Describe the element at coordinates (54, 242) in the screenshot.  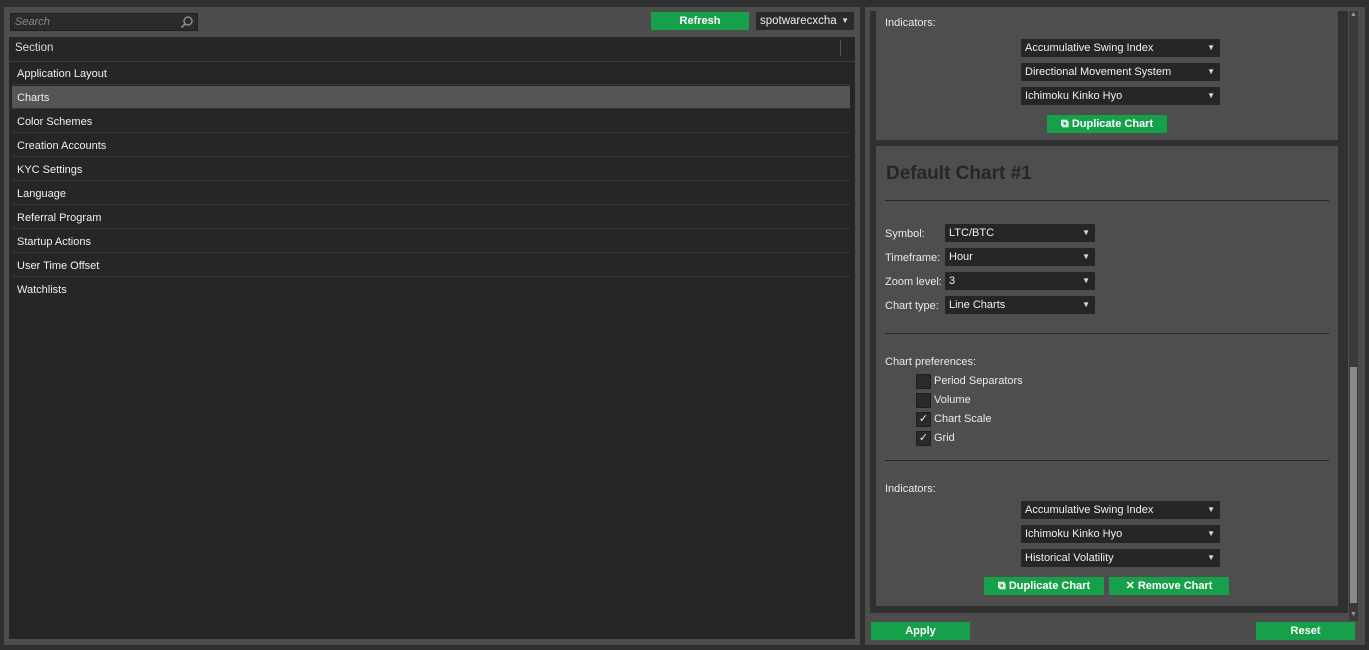
I see `section-item-label: Startup Actions` at that location.